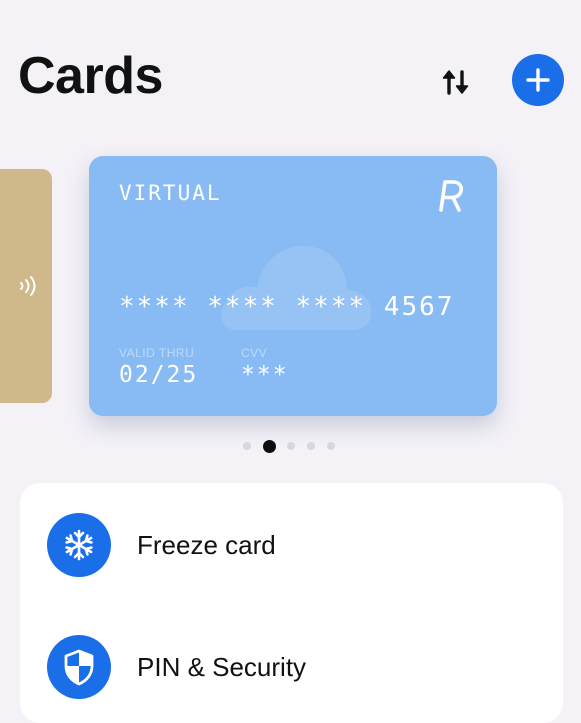  Describe the element at coordinates (265, 375) in the screenshot. I see `cvv-value: ***` at that location.